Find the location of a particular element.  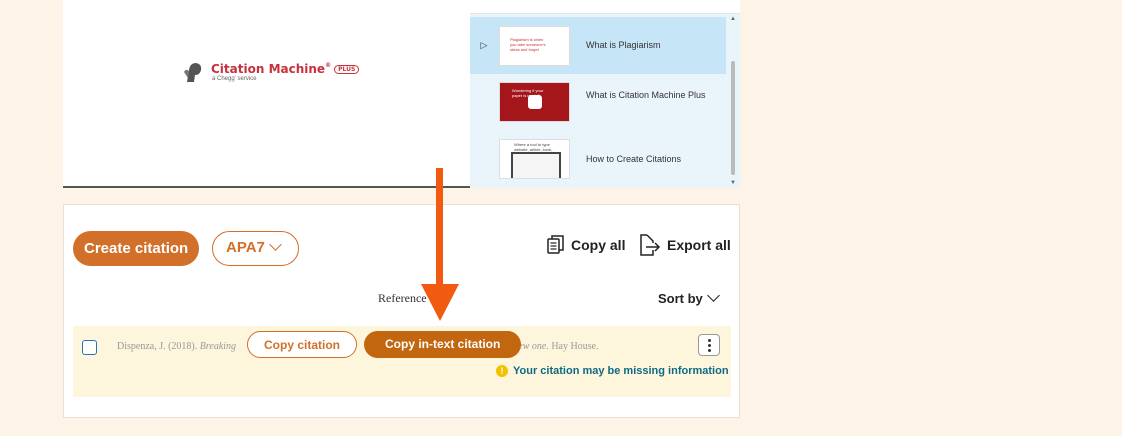

citation-style-dropdown: APA7 is located at coordinates (255, 248).